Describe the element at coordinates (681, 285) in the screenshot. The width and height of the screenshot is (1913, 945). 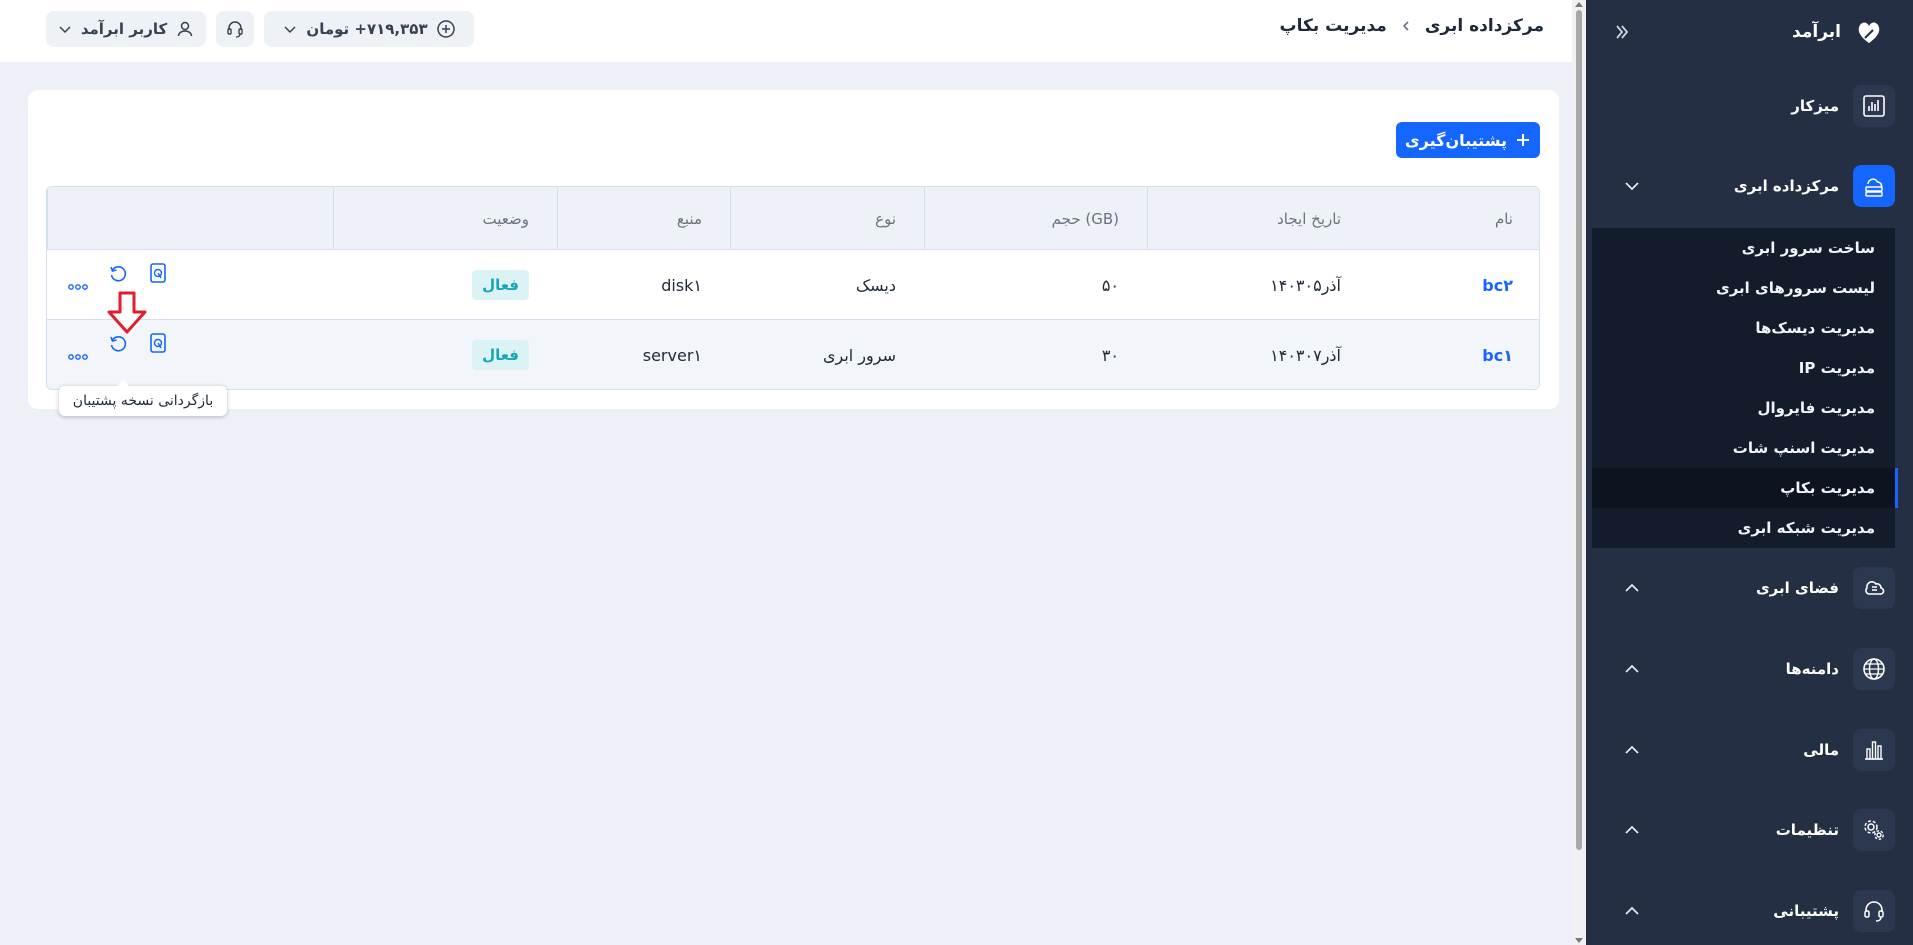
I see `cell-source: disk۱` at that location.